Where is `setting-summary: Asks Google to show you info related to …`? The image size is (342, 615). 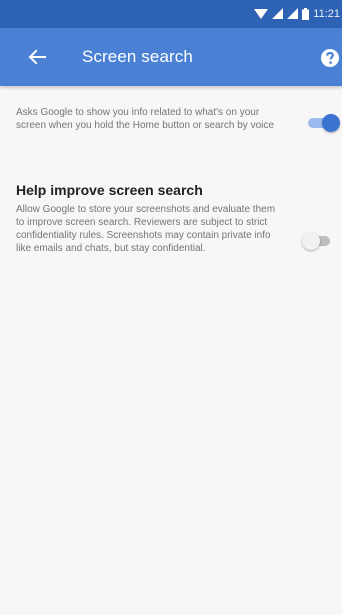 setting-summary: Asks Google to show you info related to … is located at coordinates (145, 119).